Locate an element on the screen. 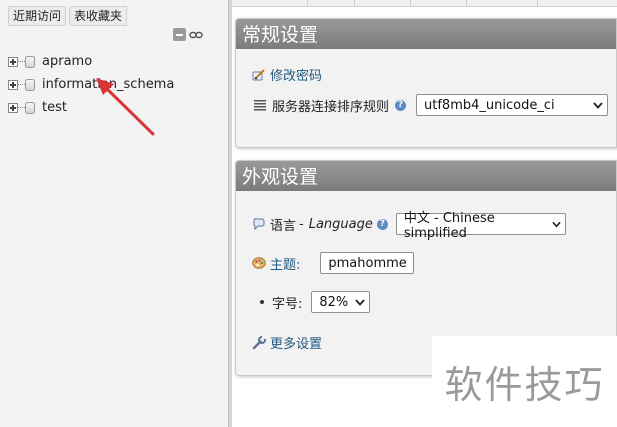 Image resolution: width=617 pixels, height=427 pixels. font-size-select: 82% is located at coordinates (341, 302).